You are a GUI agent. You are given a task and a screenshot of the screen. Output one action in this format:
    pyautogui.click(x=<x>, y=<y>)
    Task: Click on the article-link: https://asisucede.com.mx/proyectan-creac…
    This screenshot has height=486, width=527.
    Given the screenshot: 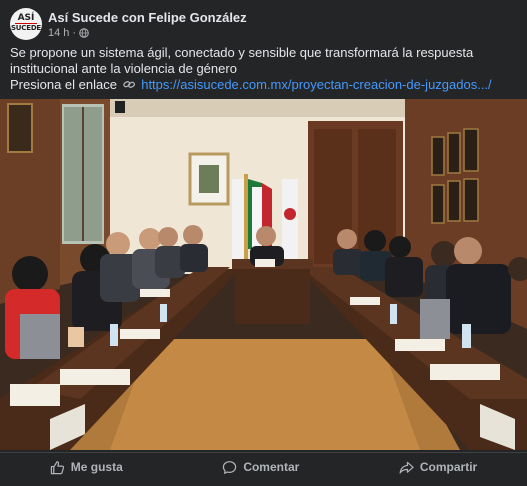 What is the action you would take?
    pyautogui.click(x=316, y=84)
    